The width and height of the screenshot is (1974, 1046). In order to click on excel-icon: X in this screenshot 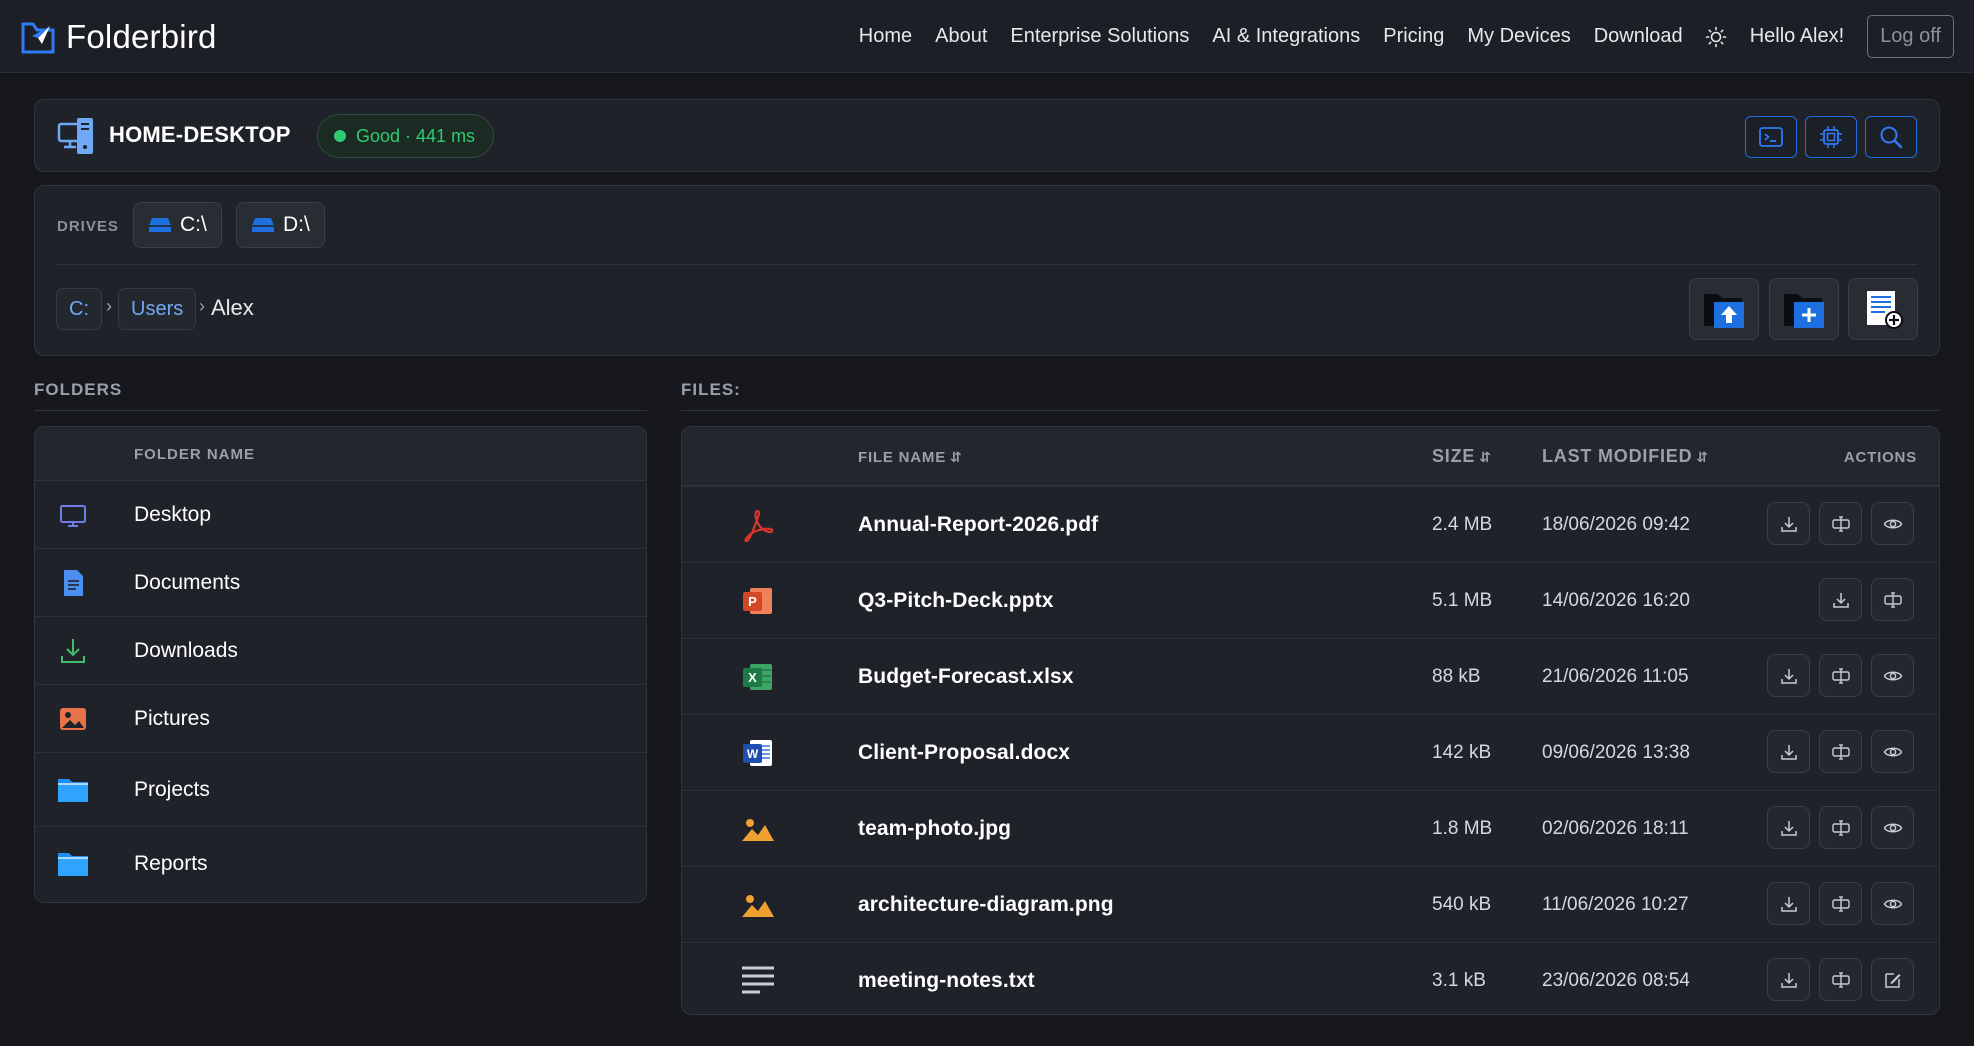, I will do `click(757, 677)`.